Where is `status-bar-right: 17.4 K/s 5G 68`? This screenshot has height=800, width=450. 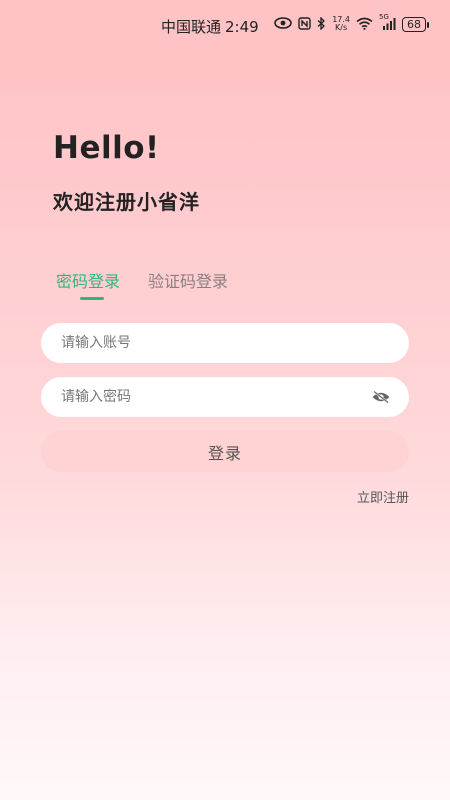
status-bar-right: 17.4 K/s 5G 68 is located at coordinates (351, 22).